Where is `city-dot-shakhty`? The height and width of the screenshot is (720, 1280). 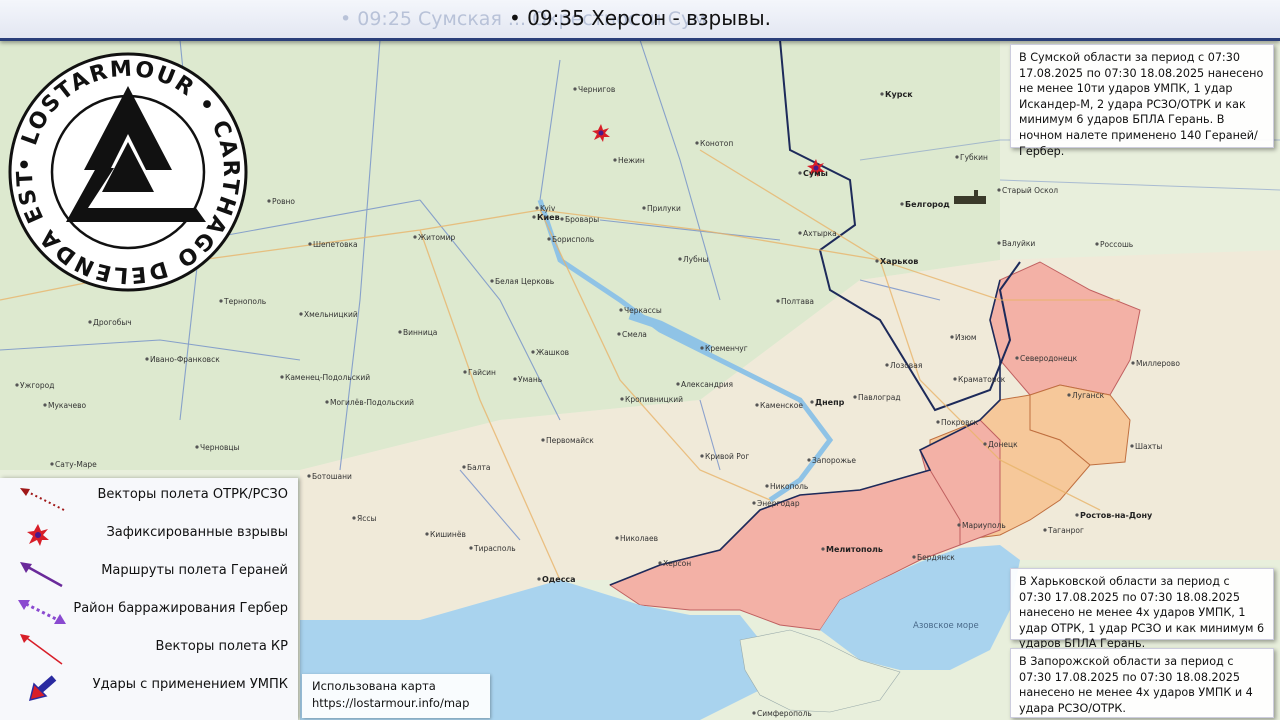
city-dot-shakhty is located at coordinates (1132, 446).